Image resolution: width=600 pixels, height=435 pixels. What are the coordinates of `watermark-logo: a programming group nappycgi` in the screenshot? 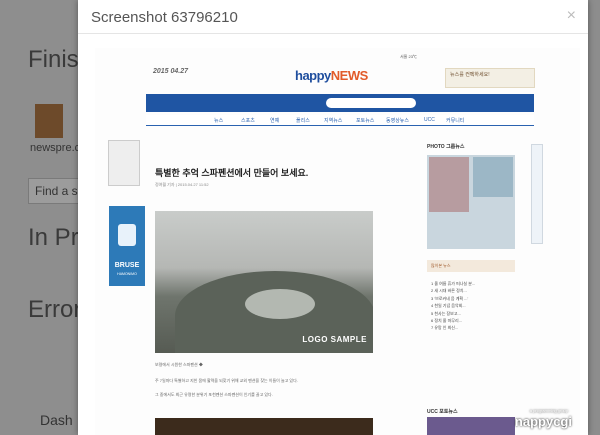 It's located at (543, 418).